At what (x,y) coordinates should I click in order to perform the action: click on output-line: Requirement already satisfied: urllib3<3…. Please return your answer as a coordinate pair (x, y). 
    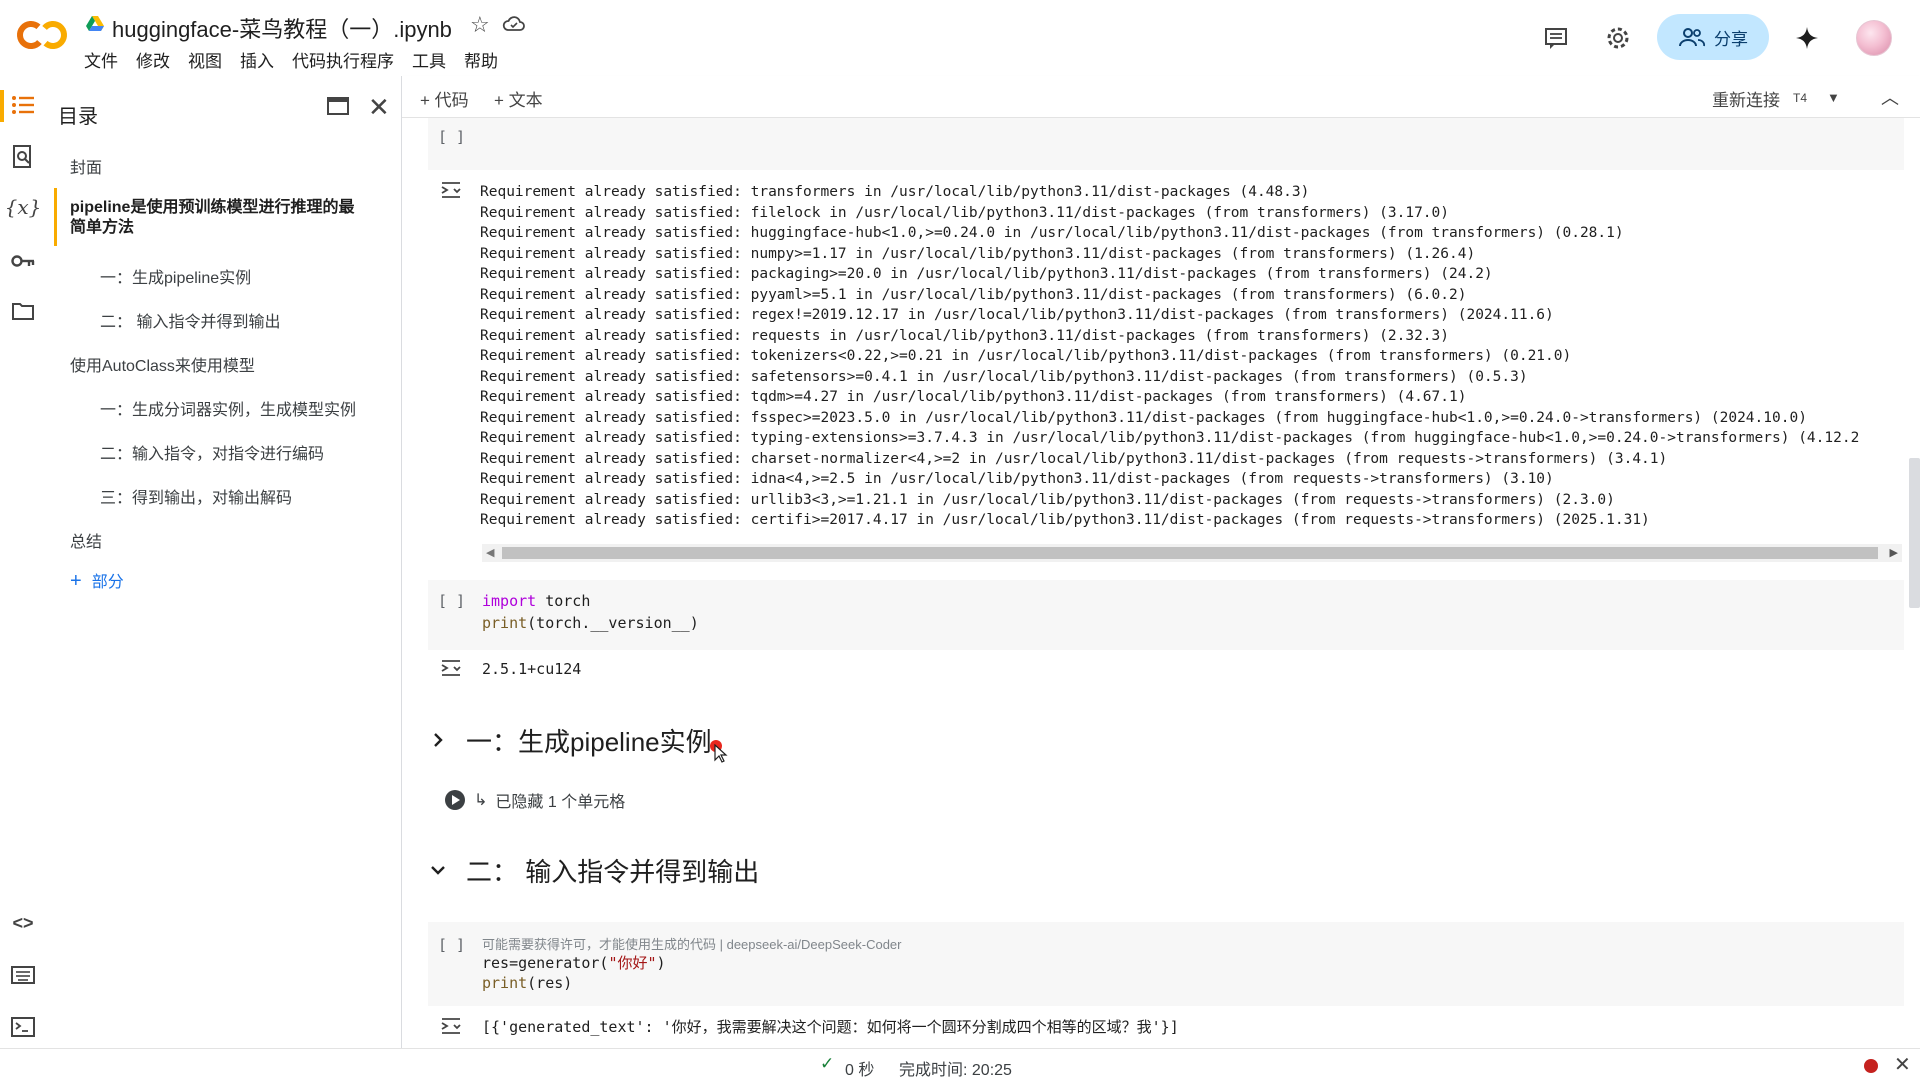
    Looking at the image, I should click on (1047, 499).